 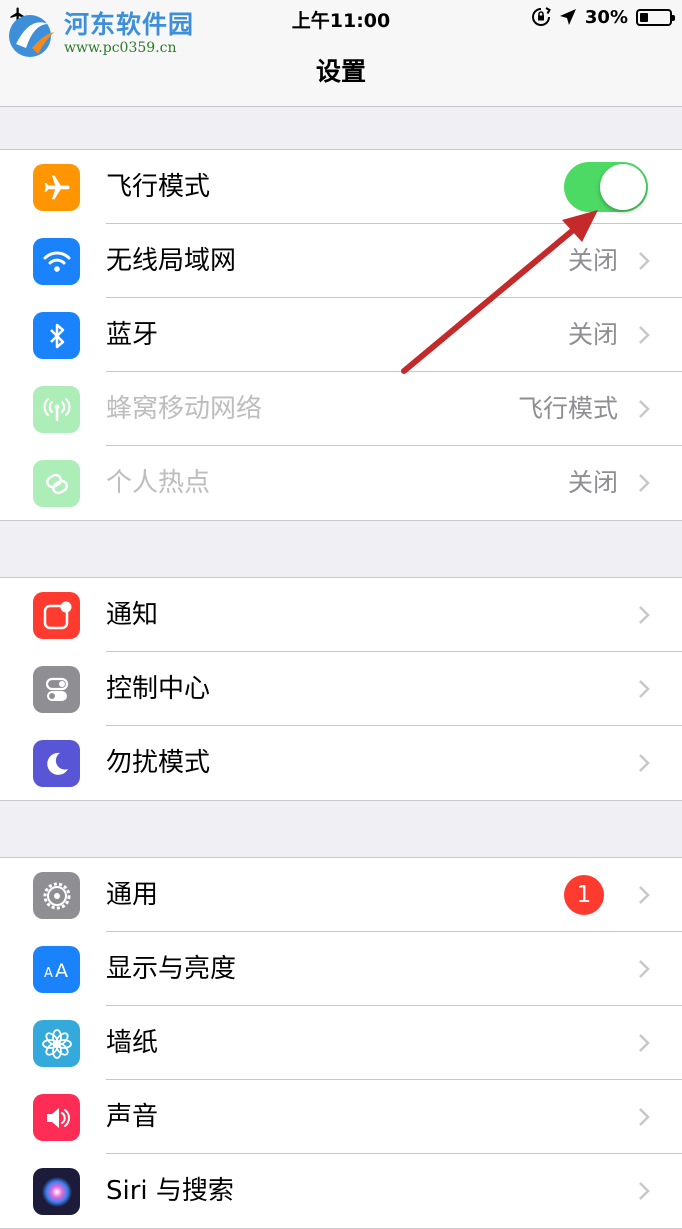 I want to click on settings-row-display: AA 显示与亮度, so click(x=341, y=969).